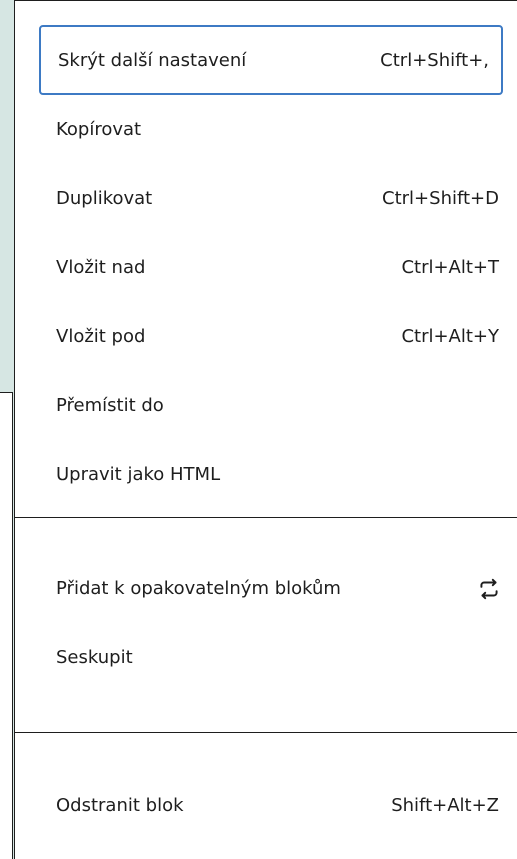  Describe the element at coordinates (445, 805) in the screenshot. I see `menu-item-shortcut: Shift+Alt+Z` at that location.